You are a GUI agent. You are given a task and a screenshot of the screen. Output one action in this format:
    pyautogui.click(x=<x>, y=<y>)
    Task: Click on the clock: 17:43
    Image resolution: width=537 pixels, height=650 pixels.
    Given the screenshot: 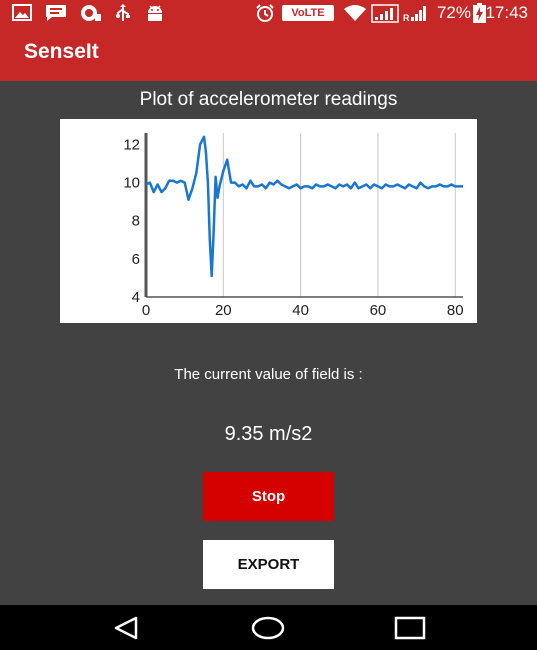 What is the action you would take?
    pyautogui.click(x=506, y=12)
    